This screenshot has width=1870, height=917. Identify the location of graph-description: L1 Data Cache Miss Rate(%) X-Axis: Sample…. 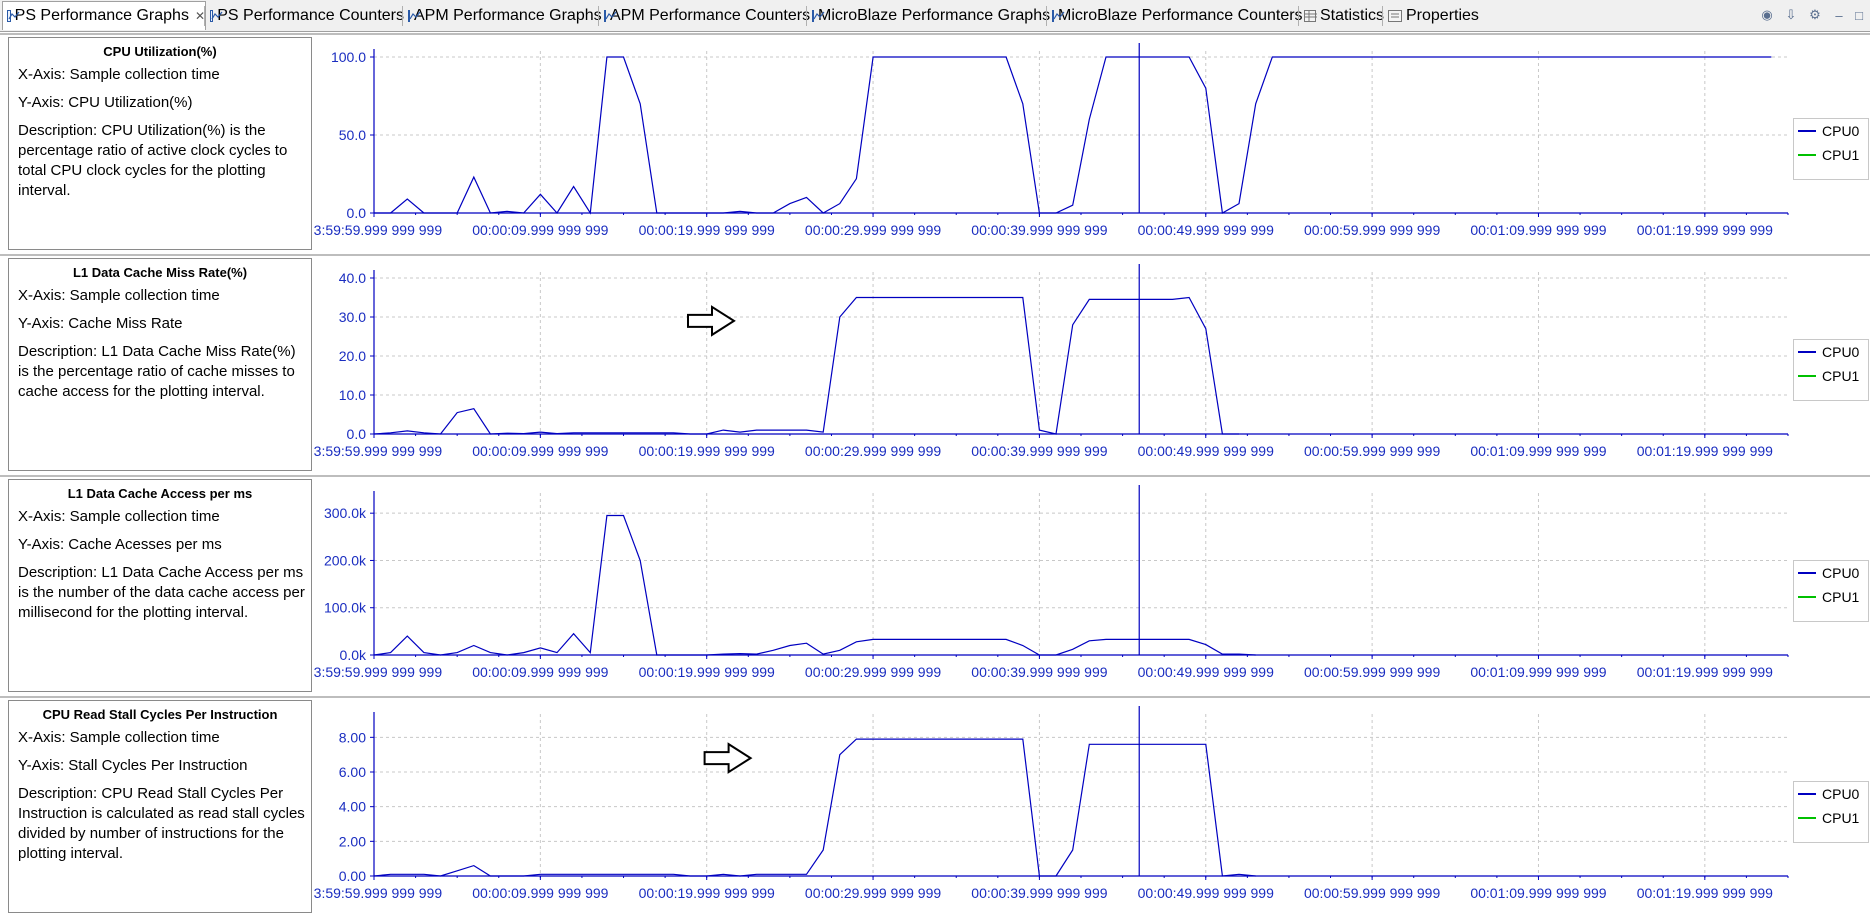
(160, 364).